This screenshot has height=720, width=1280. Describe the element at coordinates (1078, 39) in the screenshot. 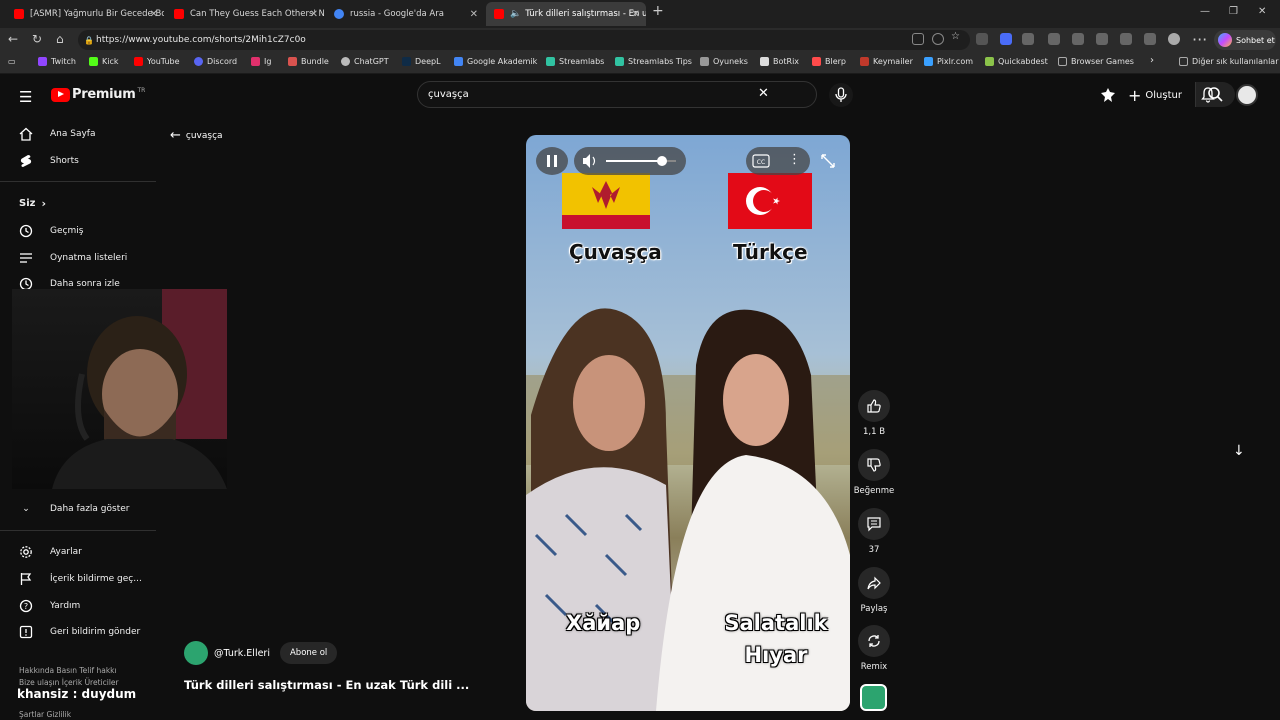

I see `favorites-icon` at that location.